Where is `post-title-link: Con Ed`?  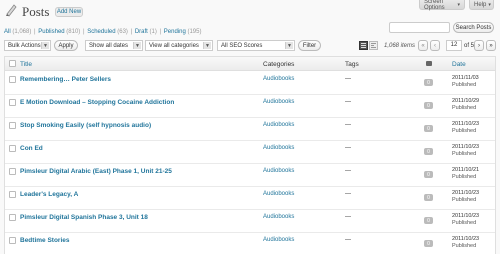 post-title-link: Con Ed is located at coordinates (31, 148).